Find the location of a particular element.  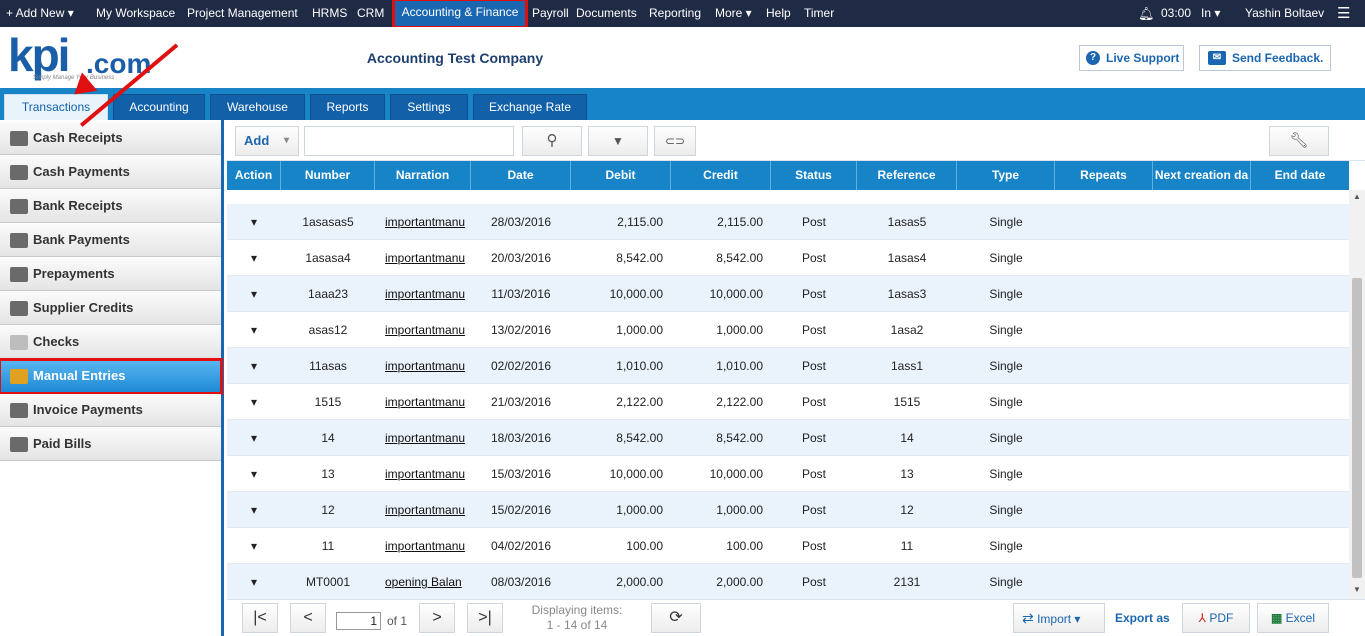

vertical-scrollbar: ▲ ▼ is located at coordinates (1357, 394).